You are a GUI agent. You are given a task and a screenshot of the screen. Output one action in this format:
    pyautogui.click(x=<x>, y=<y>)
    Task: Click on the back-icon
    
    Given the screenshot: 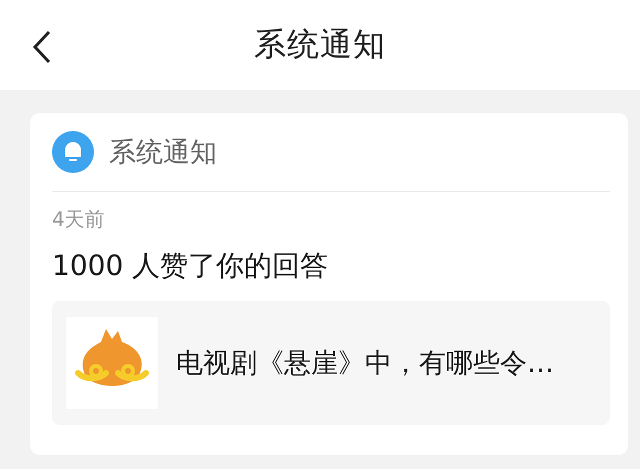 What is the action you would take?
    pyautogui.click(x=42, y=47)
    